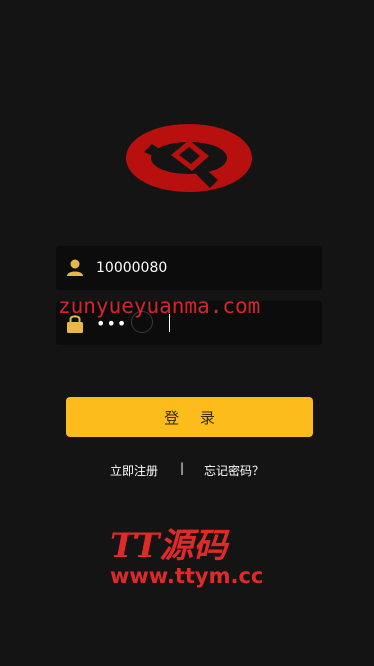 This screenshot has height=666, width=374. Describe the element at coordinates (75, 267) in the screenshot. I see `user-icon` at that location.